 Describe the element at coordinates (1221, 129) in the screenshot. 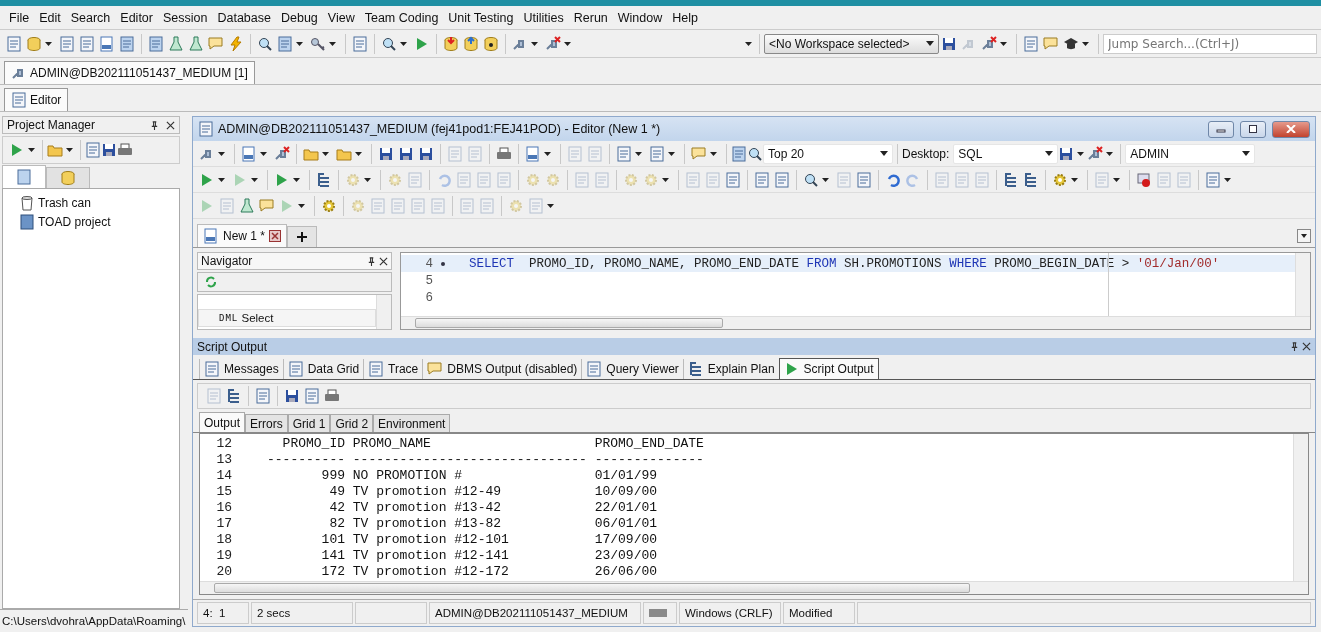

I see `minimize-button` at that location.